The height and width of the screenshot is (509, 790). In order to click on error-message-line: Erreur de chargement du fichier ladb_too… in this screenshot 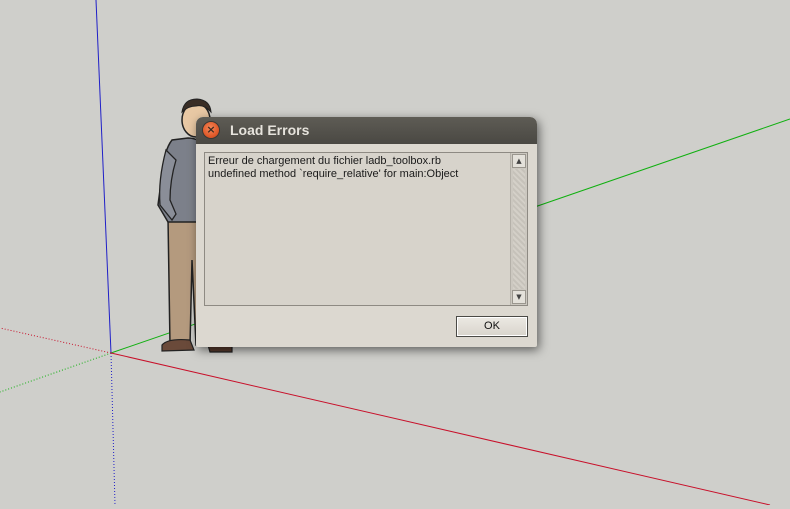, I will do `click(324, 161)`.